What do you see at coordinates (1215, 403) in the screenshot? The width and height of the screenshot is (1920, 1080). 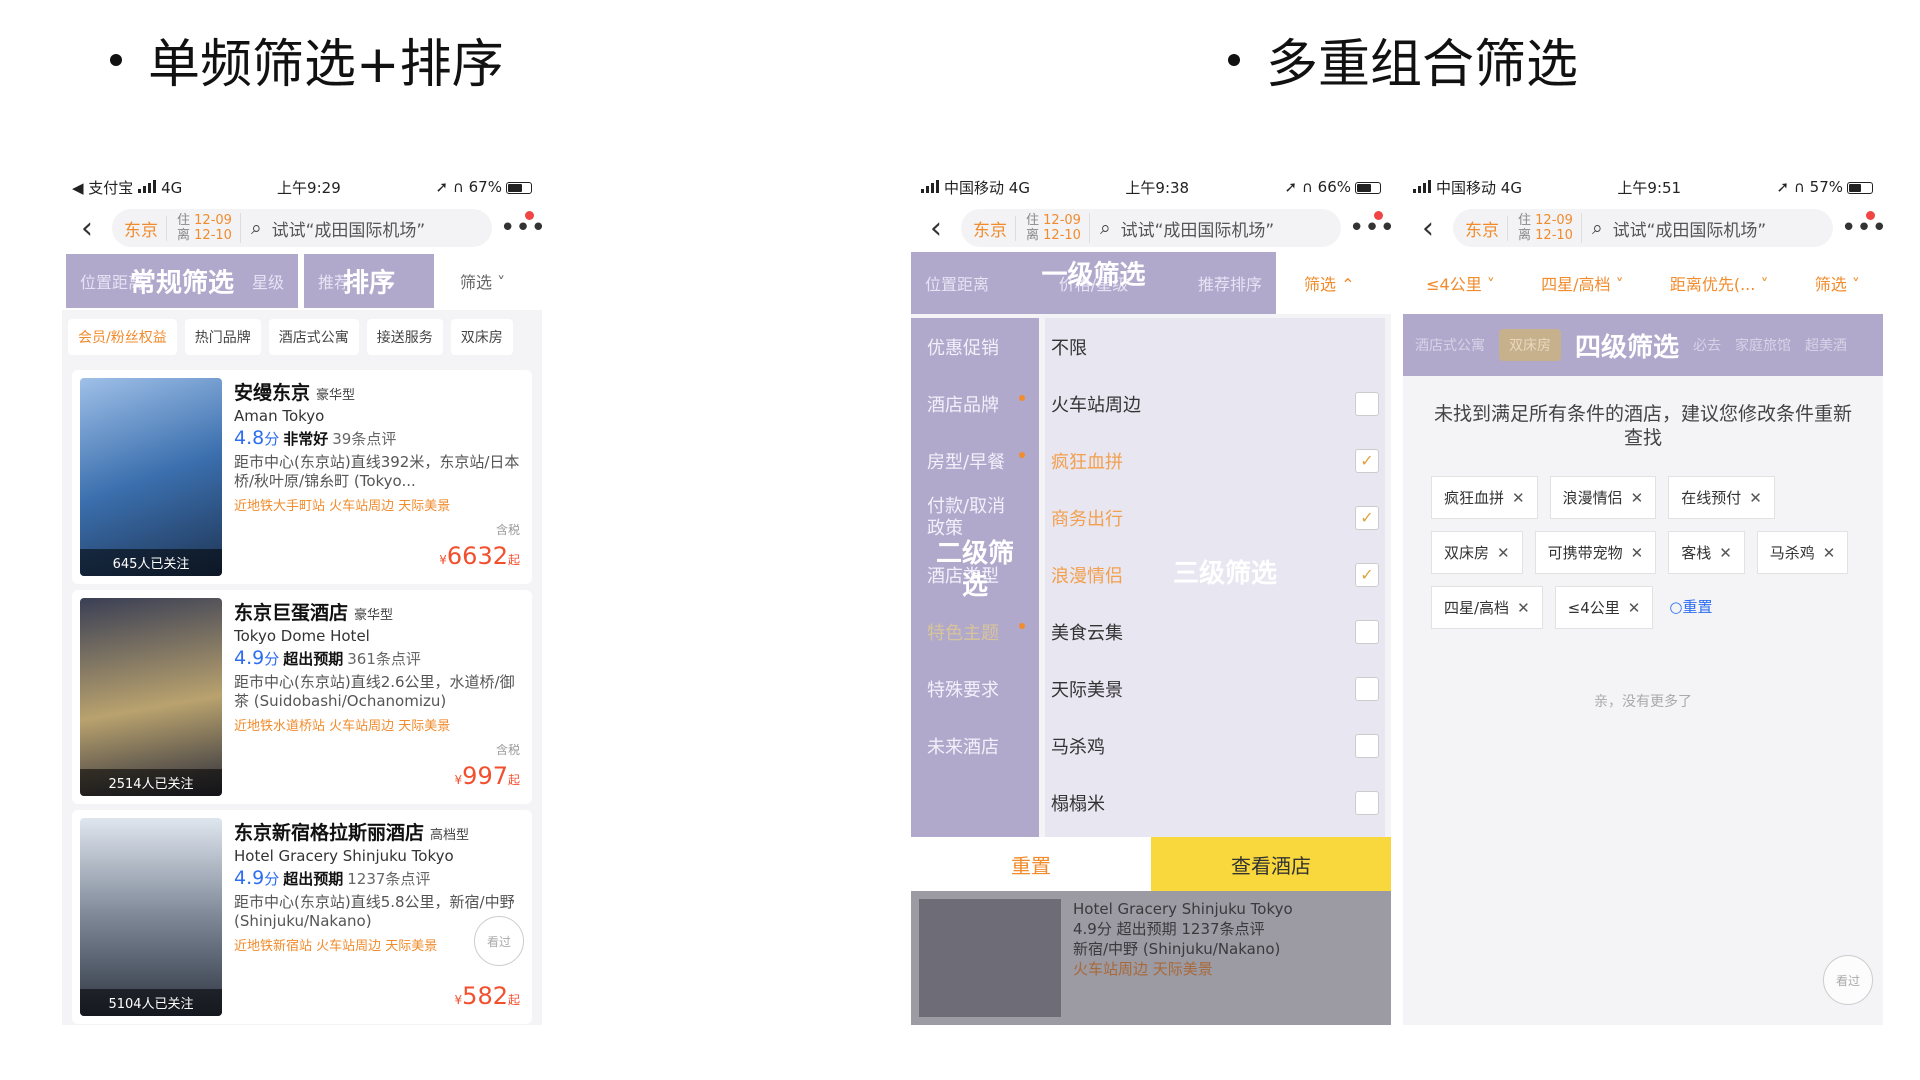 I see `option-item: 火车站周边` at bounding box center [1215, 403].